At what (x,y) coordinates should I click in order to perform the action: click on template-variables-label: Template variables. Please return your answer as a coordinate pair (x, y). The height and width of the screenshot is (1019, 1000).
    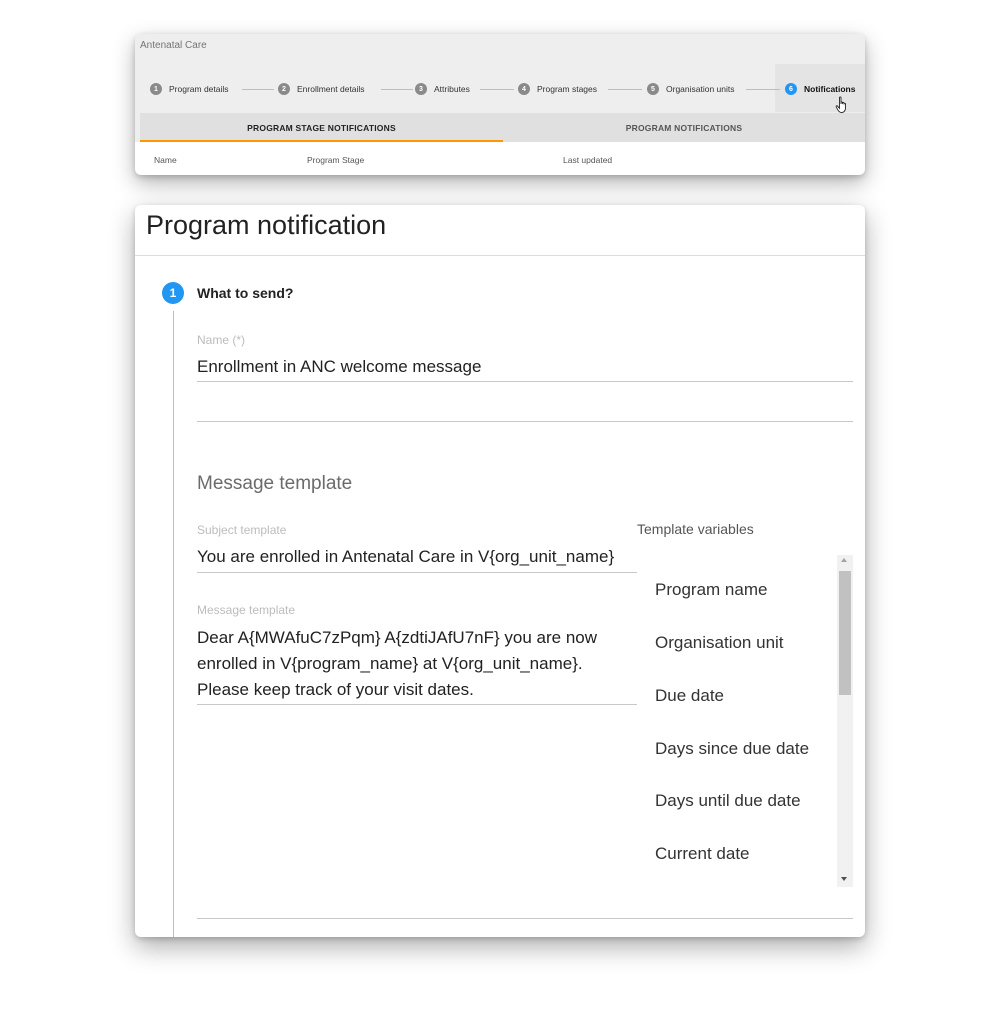
    Looking at the image, I should click on (695, 529).